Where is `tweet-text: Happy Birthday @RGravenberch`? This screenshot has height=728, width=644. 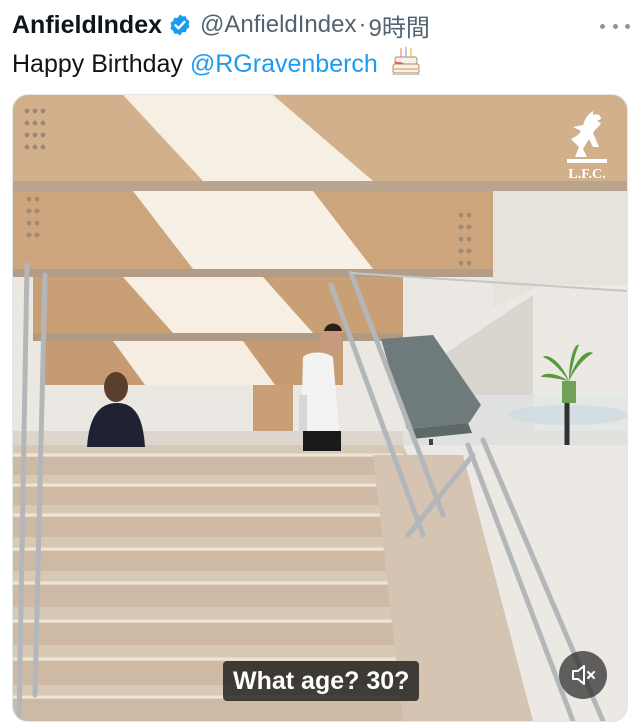 tweet-text: Happy Birthday @RGravenberch is located at coordinates (216, 62).